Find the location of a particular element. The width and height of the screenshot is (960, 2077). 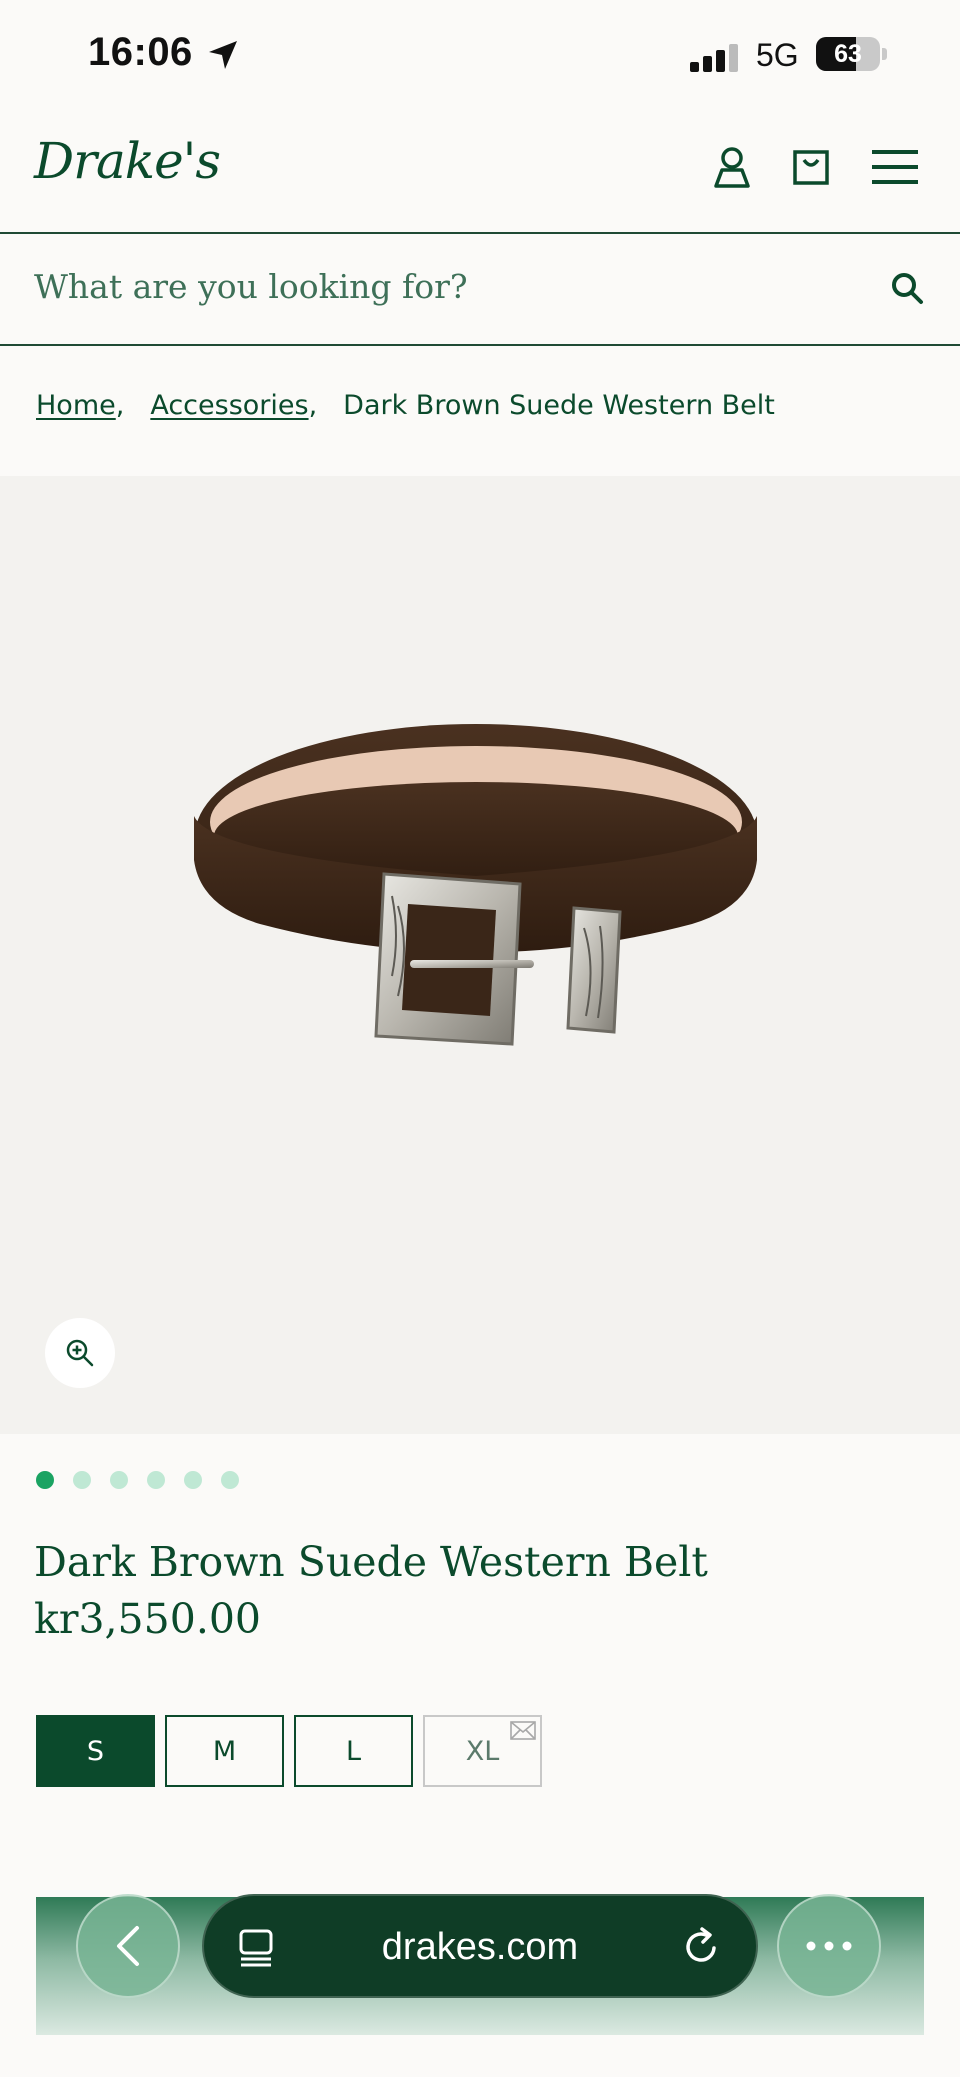

browser-url: drakes.com is located at coordinates (480, 1947).